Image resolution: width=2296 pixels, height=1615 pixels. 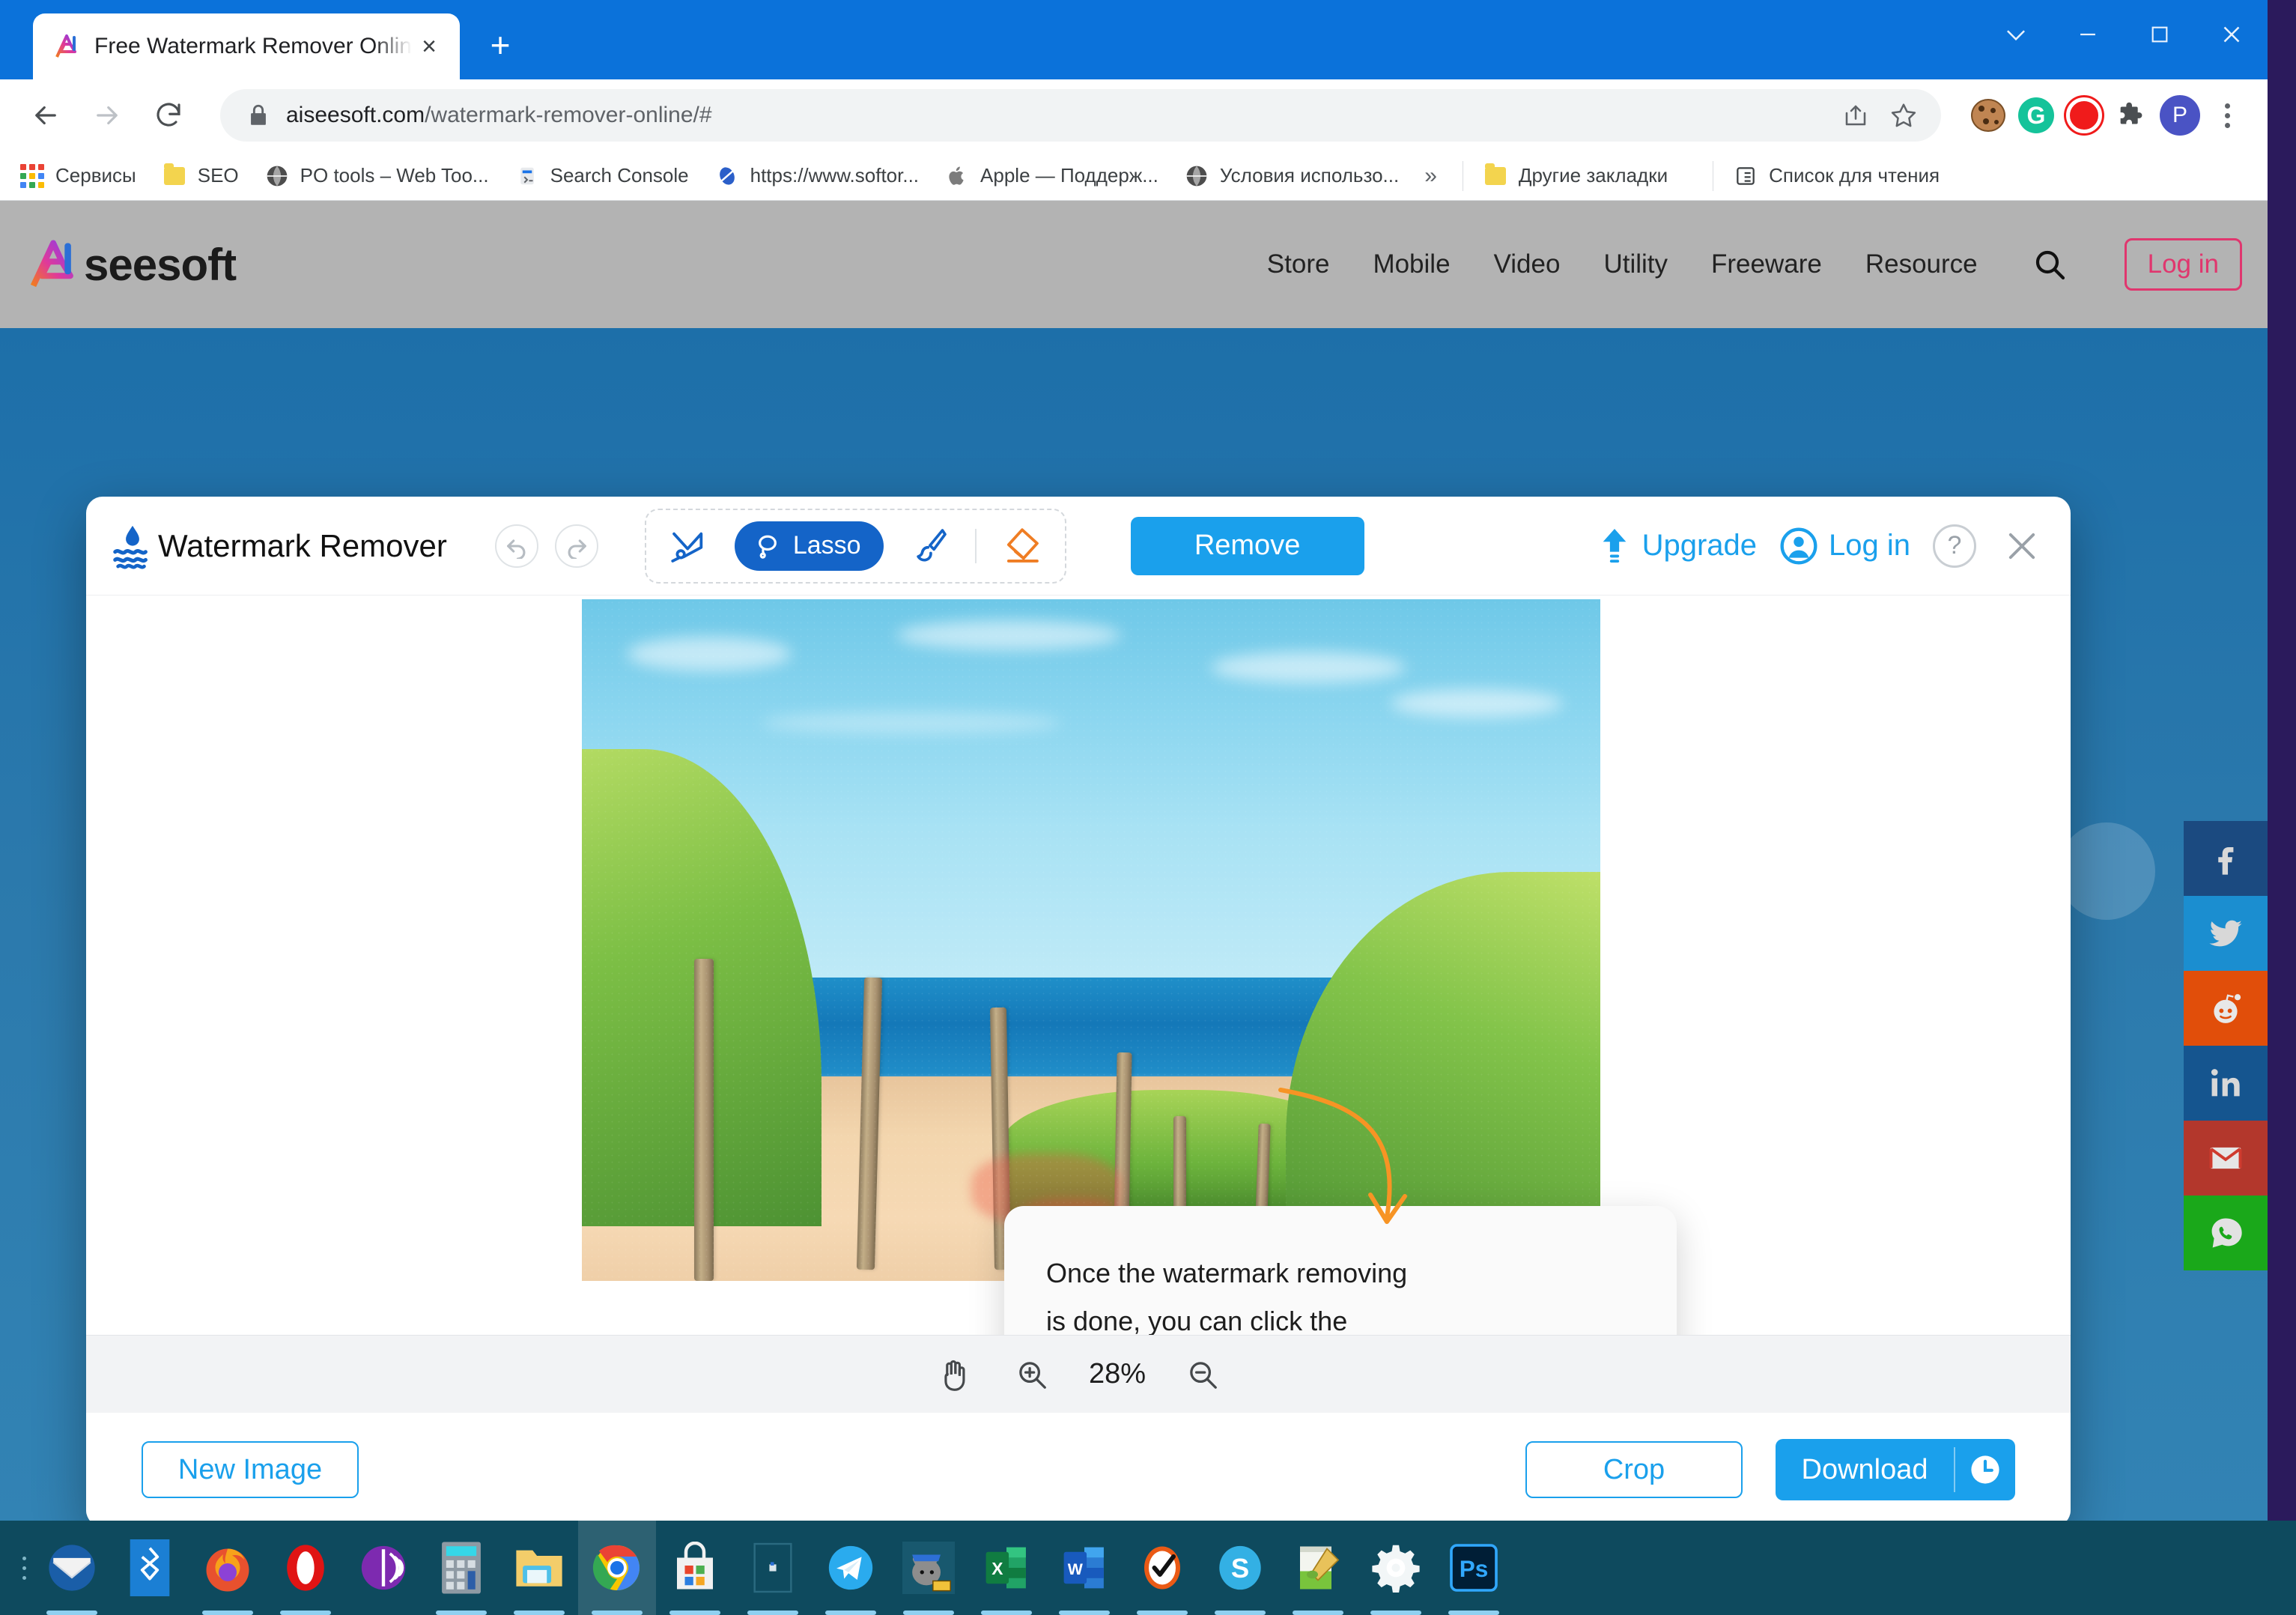 I want to click on remove-button: Remove, so click(x=1247, y=545).